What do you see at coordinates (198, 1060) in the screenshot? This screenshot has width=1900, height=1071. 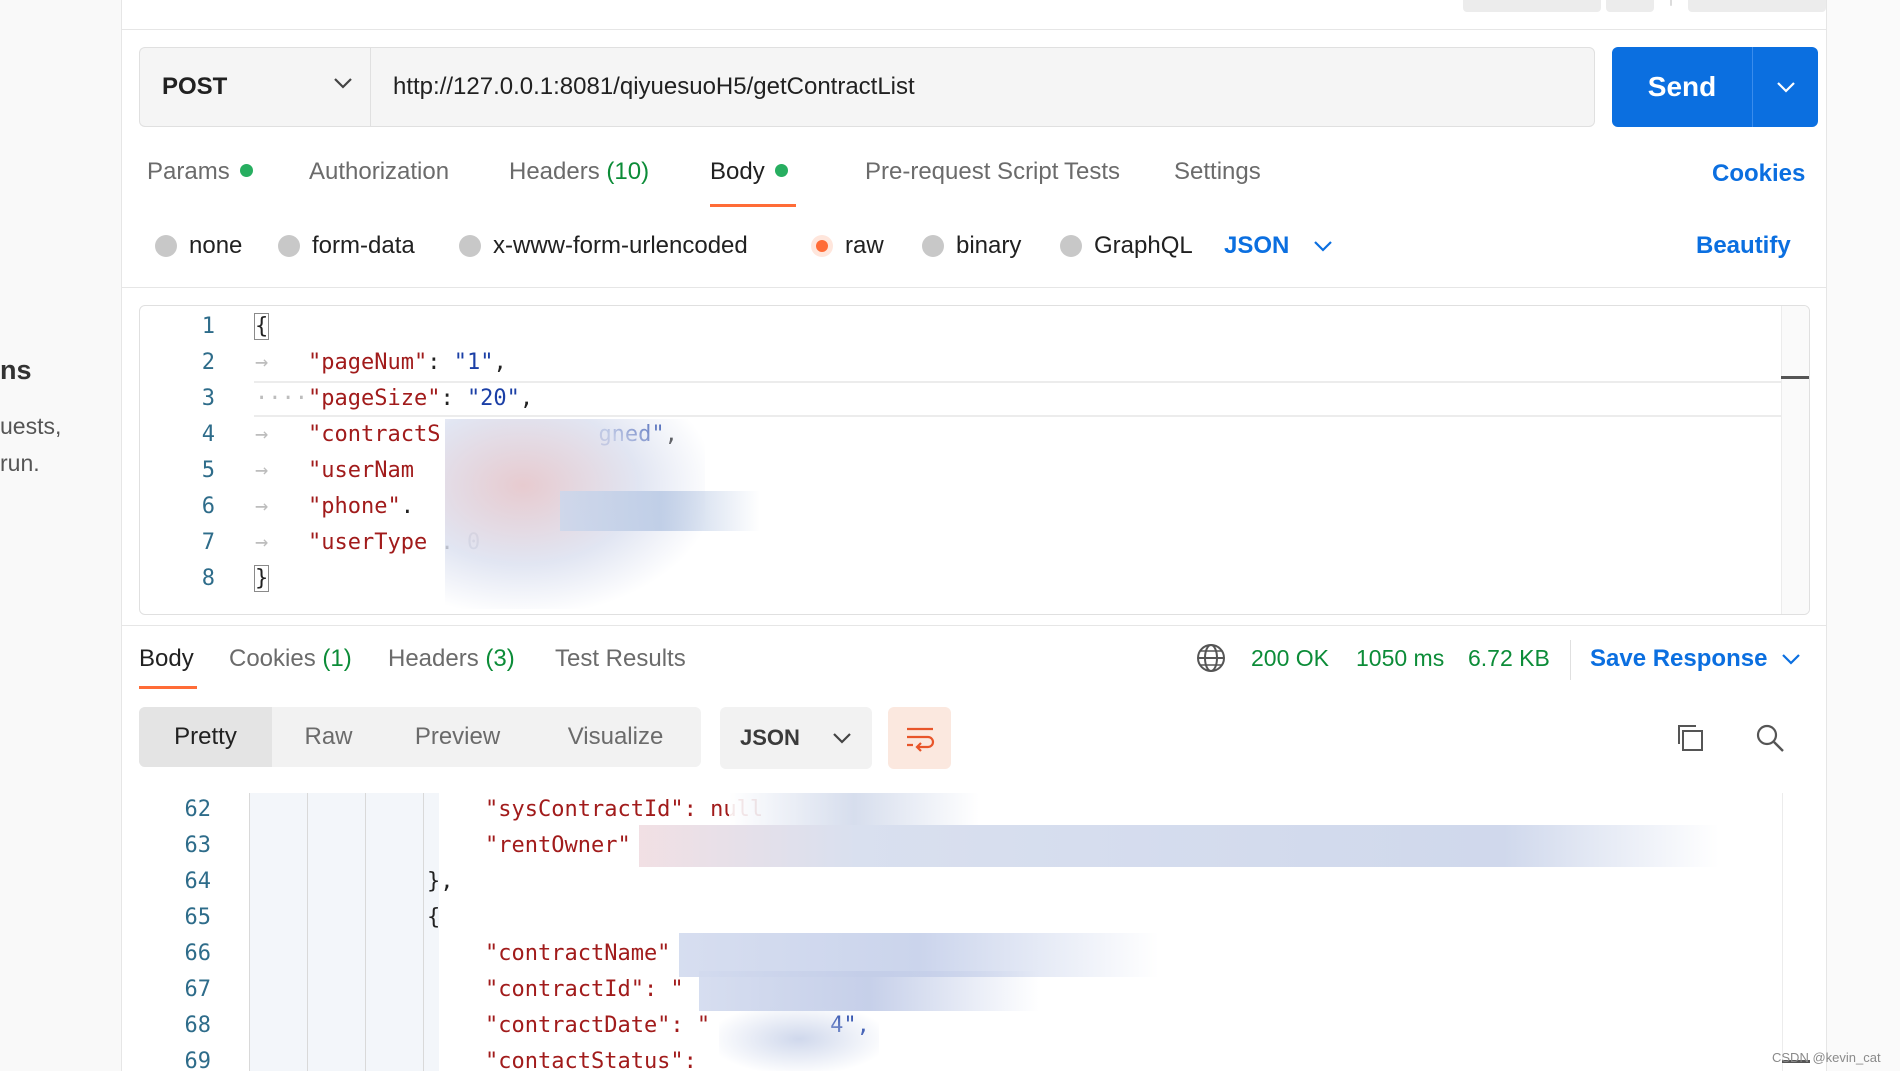 I see `line-number: 69` at bounding box center [198, 1060].